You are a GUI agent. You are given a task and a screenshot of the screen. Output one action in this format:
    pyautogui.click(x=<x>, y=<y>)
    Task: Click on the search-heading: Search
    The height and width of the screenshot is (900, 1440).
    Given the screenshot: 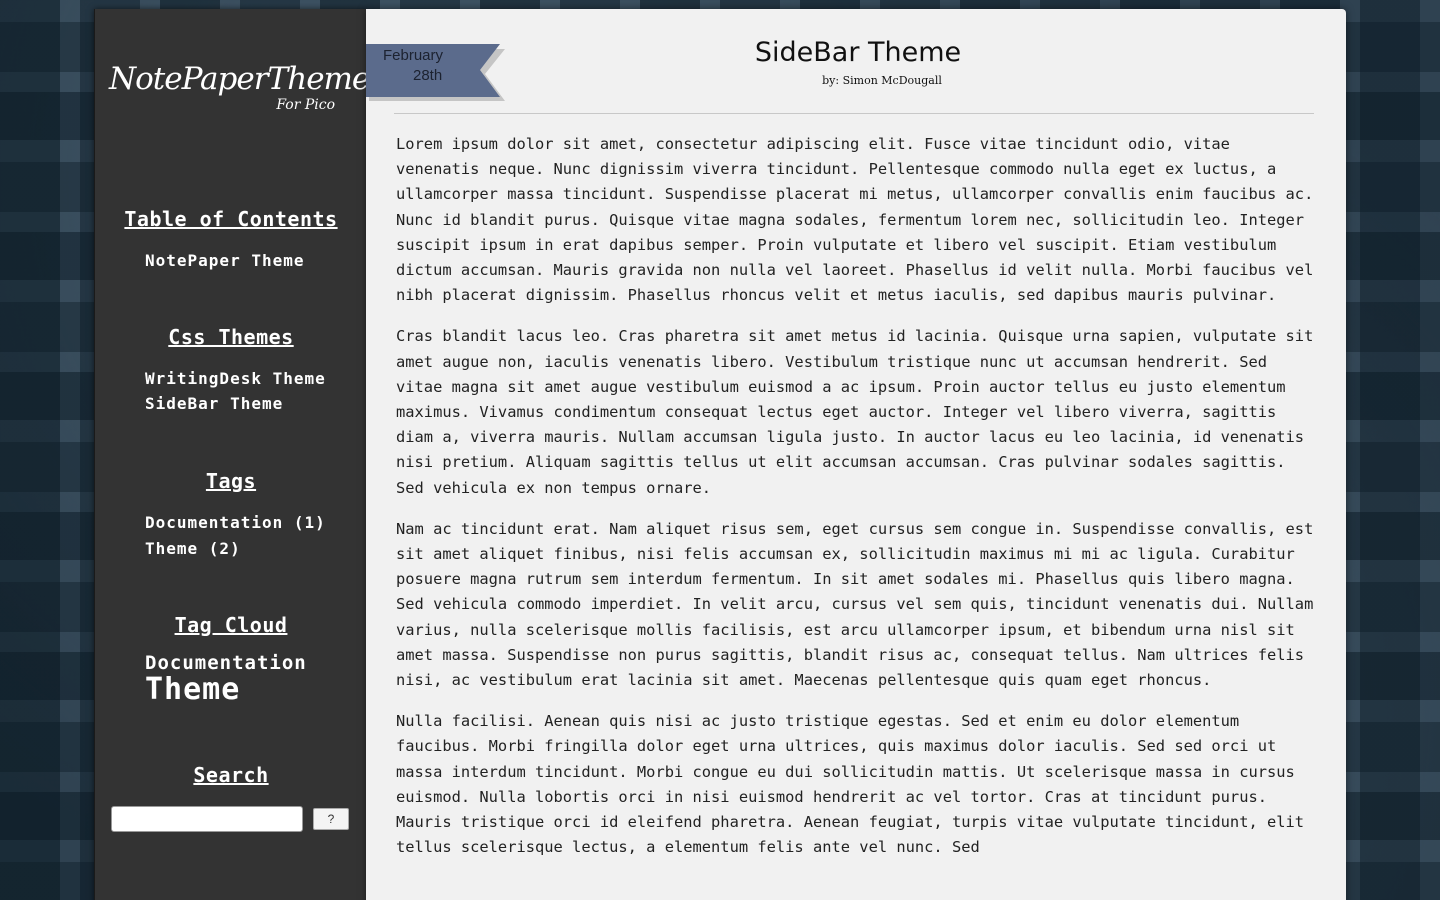 What is the action you would take?
    pyautogui.click(x=231, y=775)
    